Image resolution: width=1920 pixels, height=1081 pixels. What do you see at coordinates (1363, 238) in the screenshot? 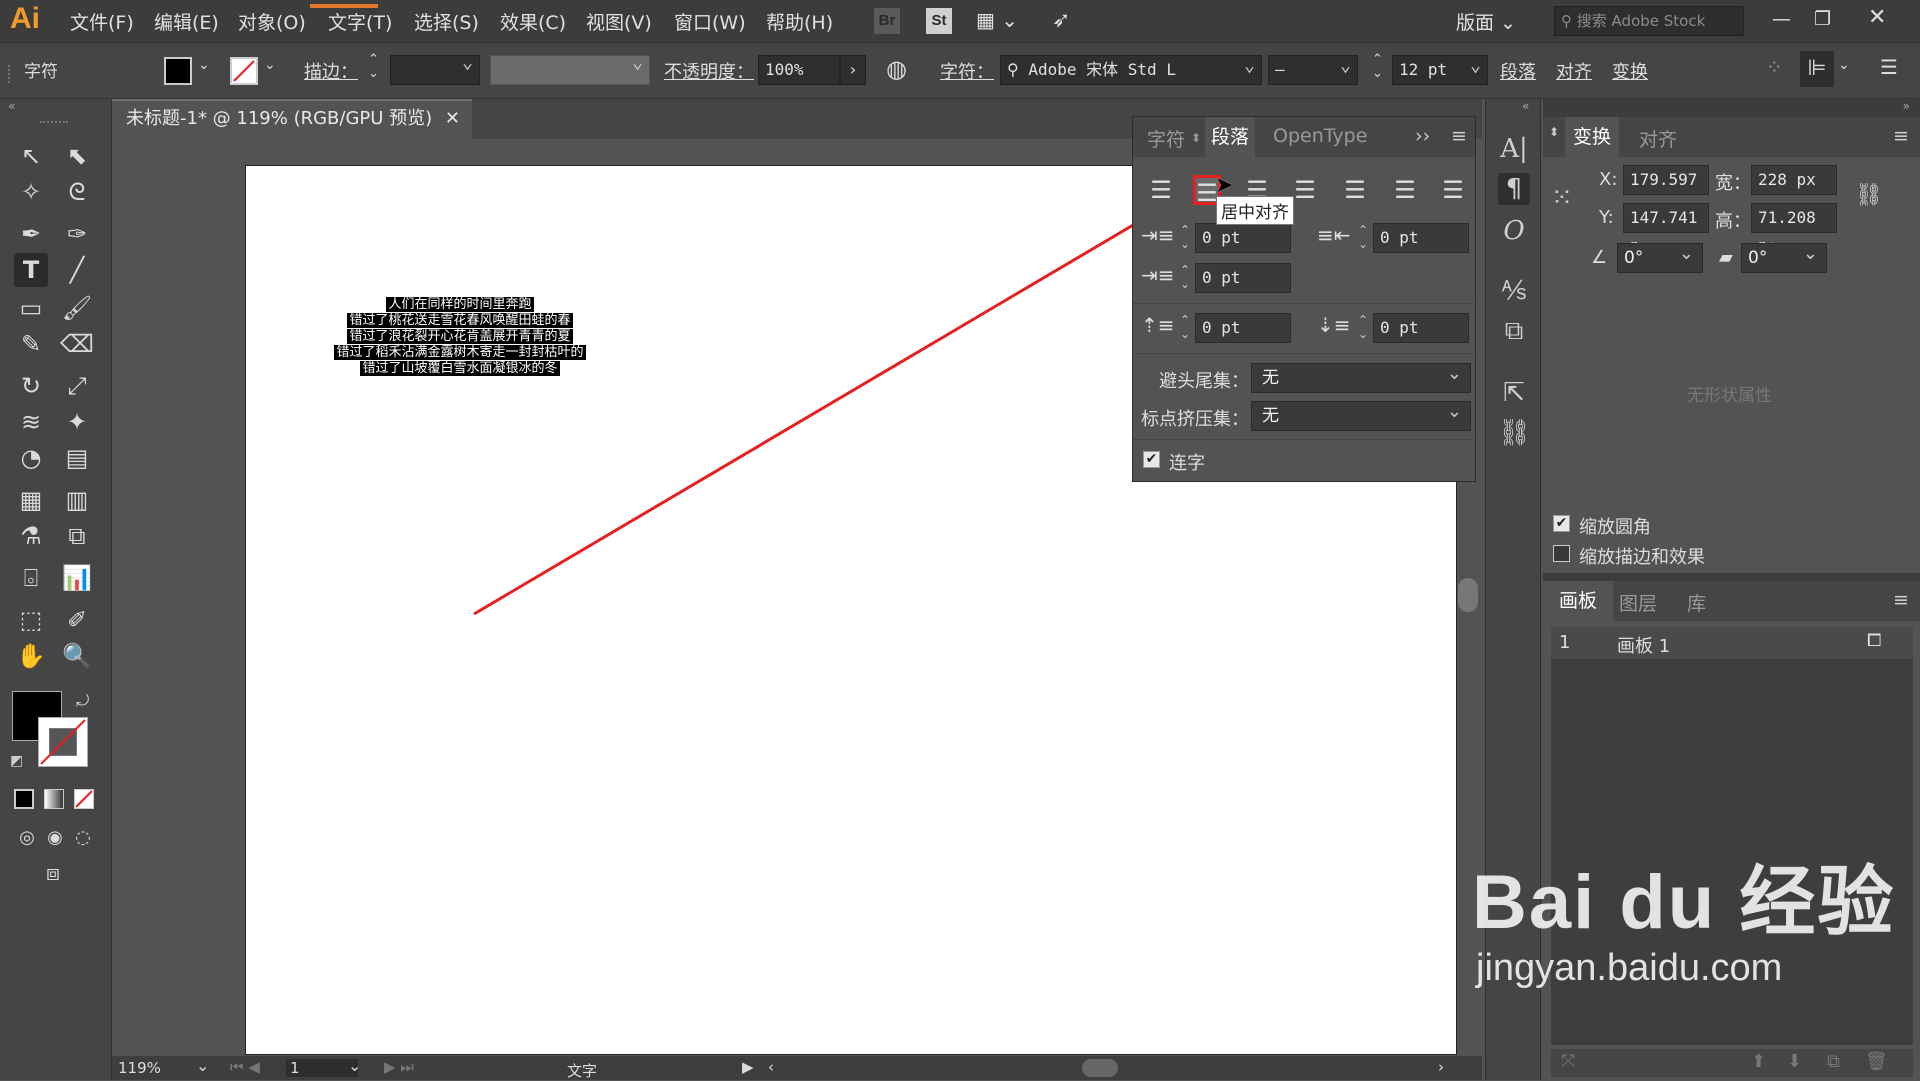
I see `right-indent-stepper: ⌃ ⌄` at bounding box center [1363, 238].